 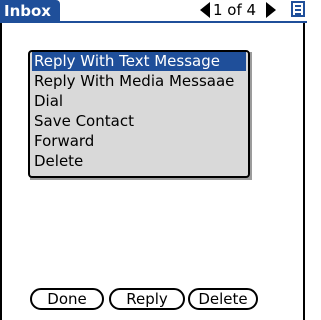 What do you see at coordinates (153, 22) in the screenshot?
I see `title-underline` at bounding box center [153, 22].